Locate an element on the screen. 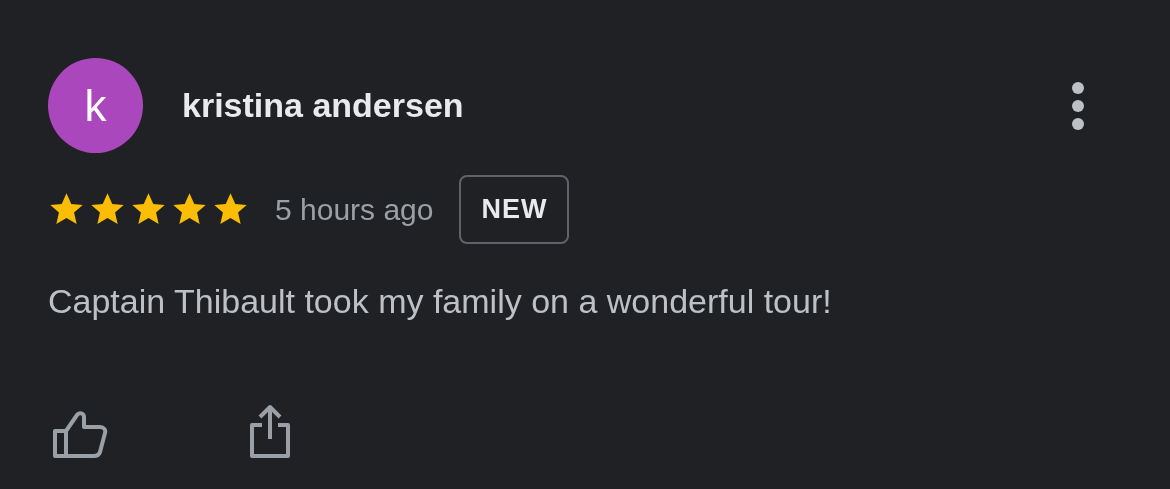 The width and height of the screenshot is (1170, 489). author-name: kristina andersen is located at coordinates (323, 105).